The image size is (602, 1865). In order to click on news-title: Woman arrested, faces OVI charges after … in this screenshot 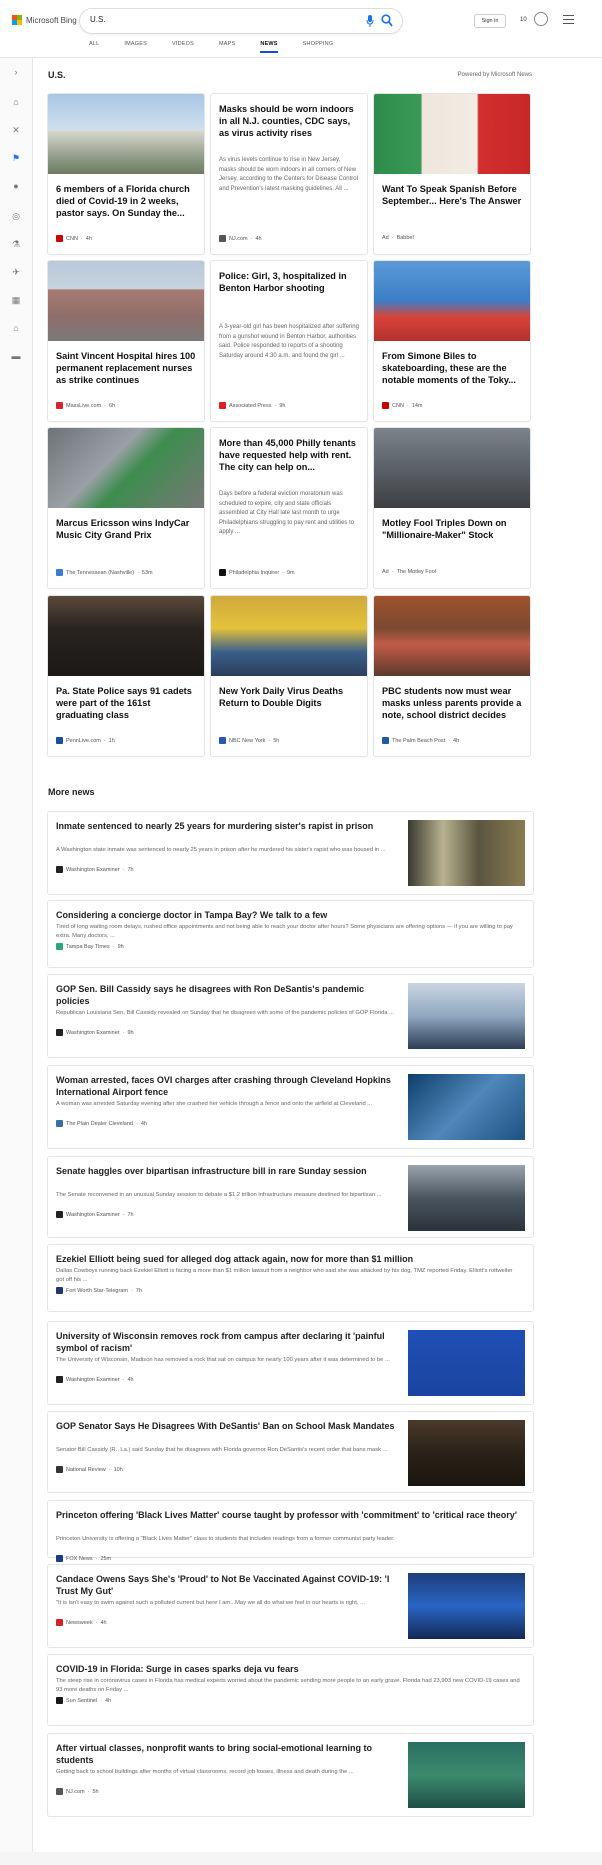, I will do `click(226, 1086)`.